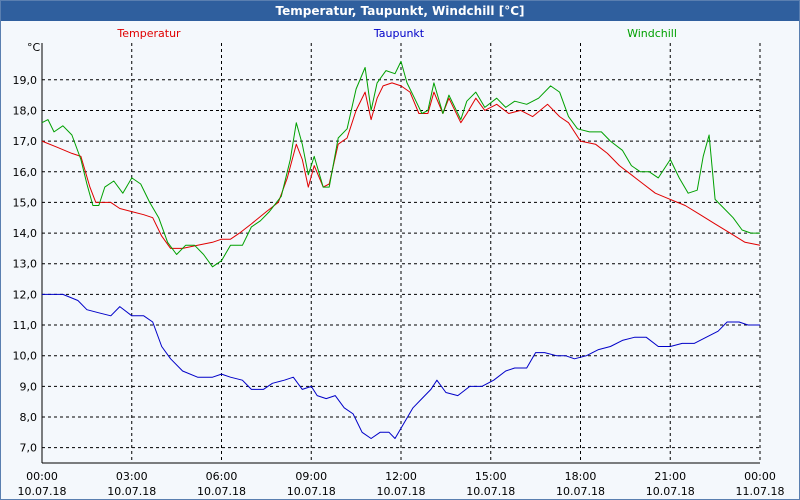 The image size is (800, 500). I want to click on y-tick-label: 8,0, so click(29, 417).